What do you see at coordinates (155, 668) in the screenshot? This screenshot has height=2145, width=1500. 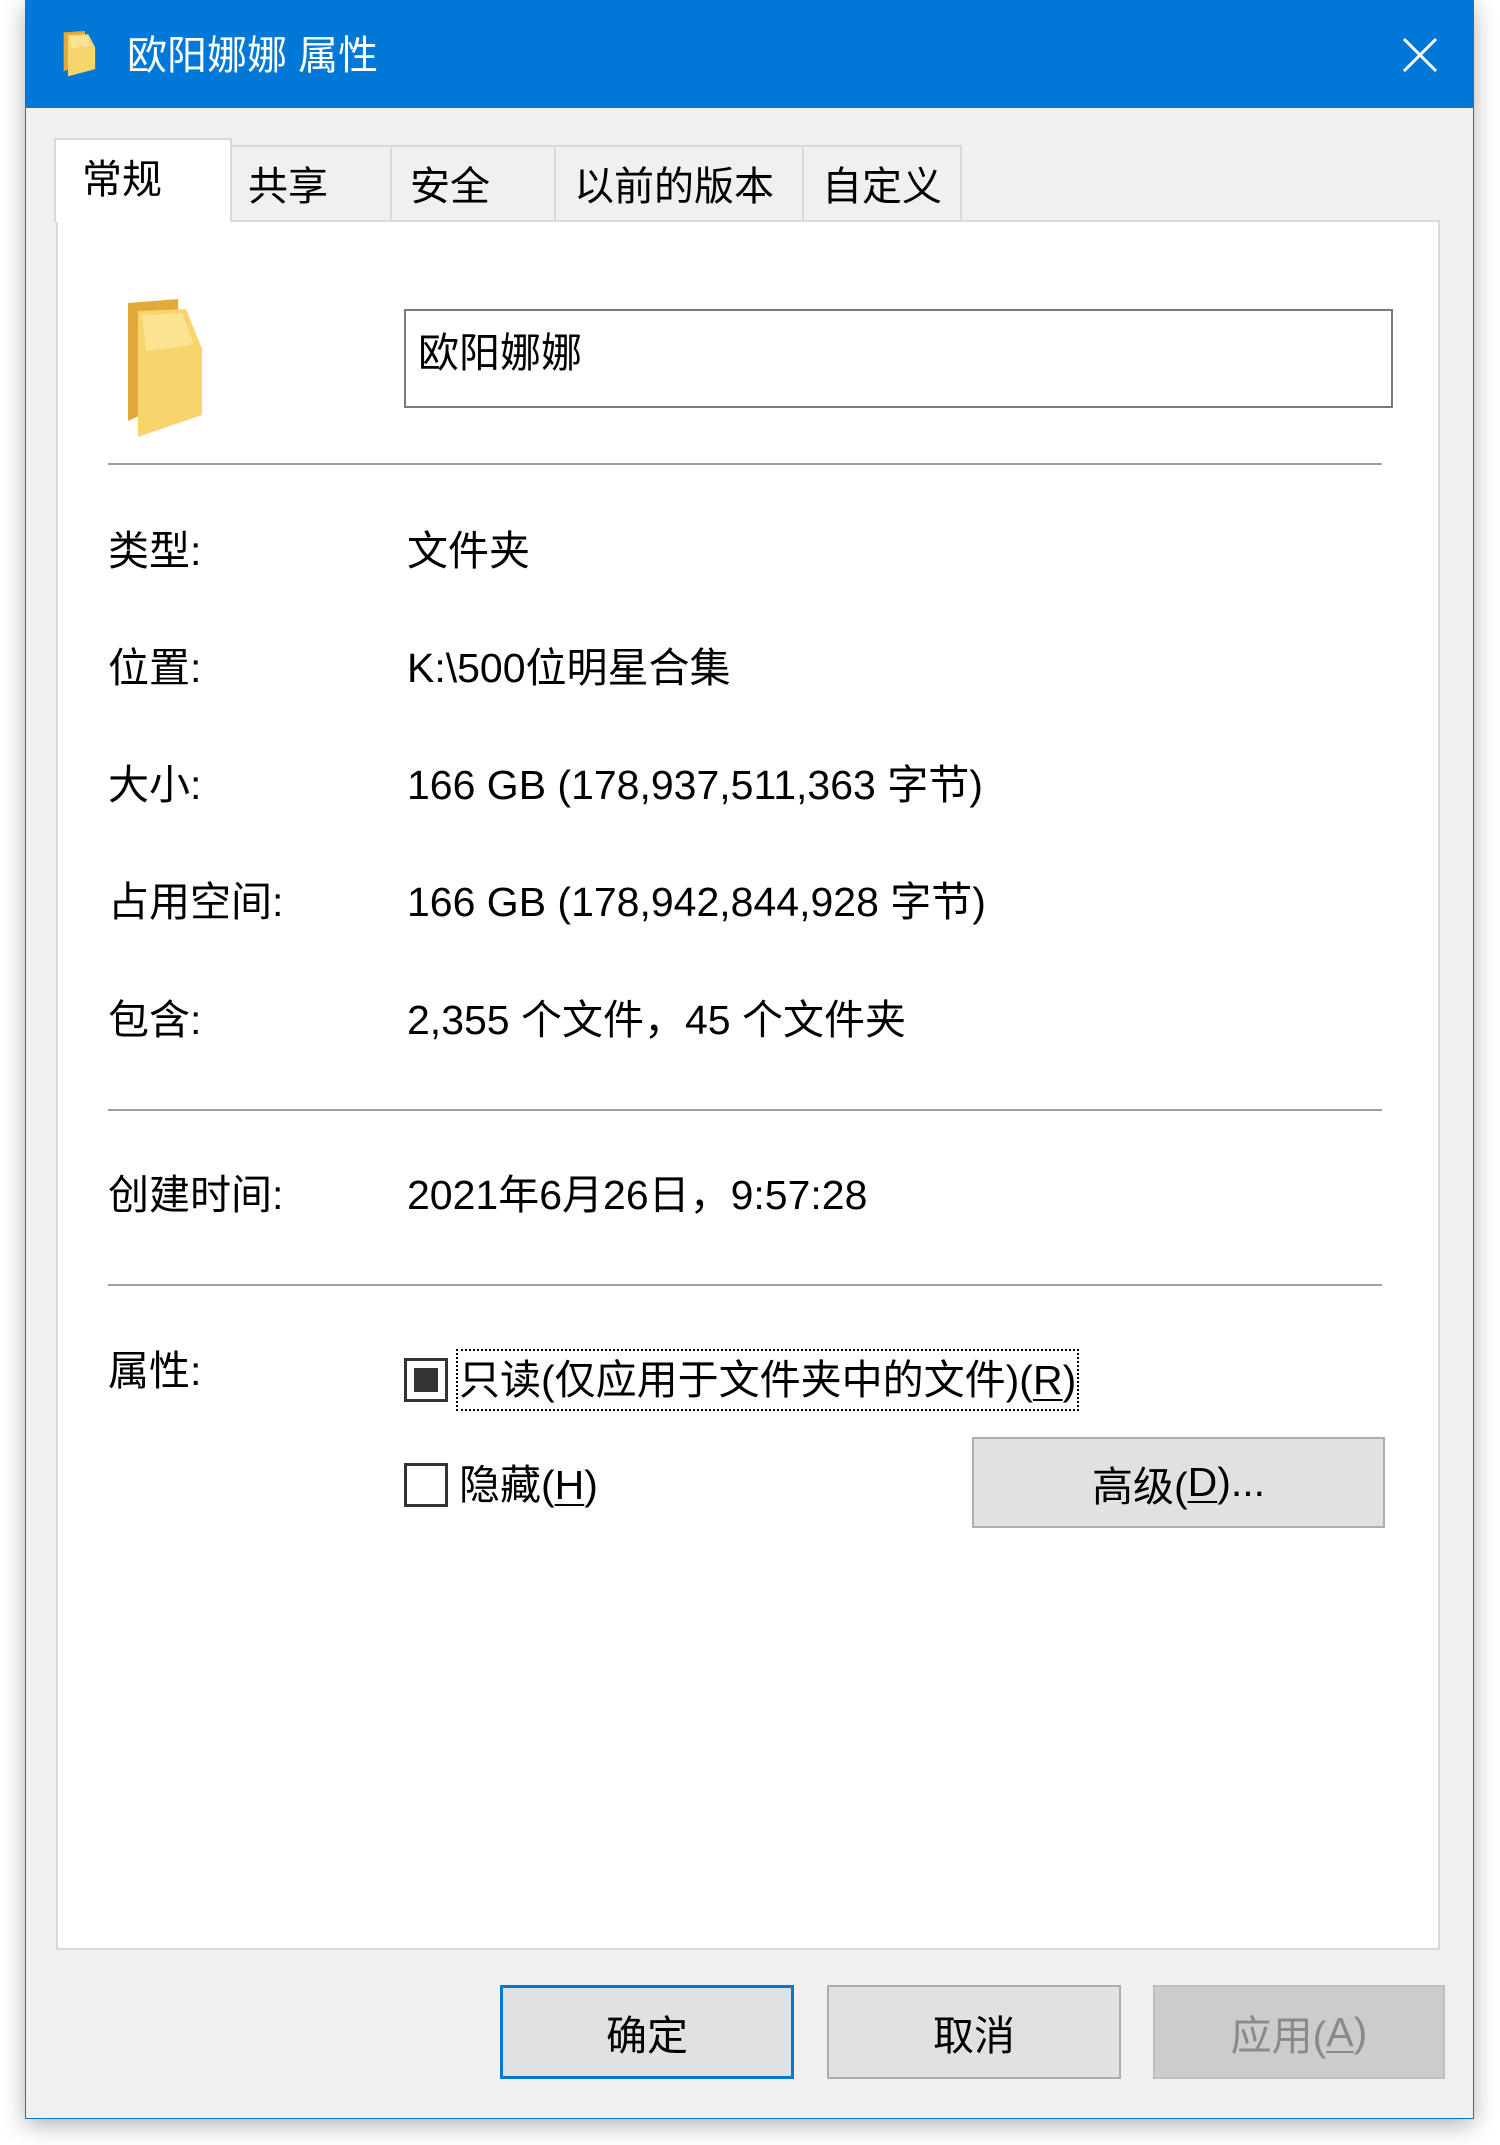 I see `location-label: 位置:` at bounding box center [155, 668].